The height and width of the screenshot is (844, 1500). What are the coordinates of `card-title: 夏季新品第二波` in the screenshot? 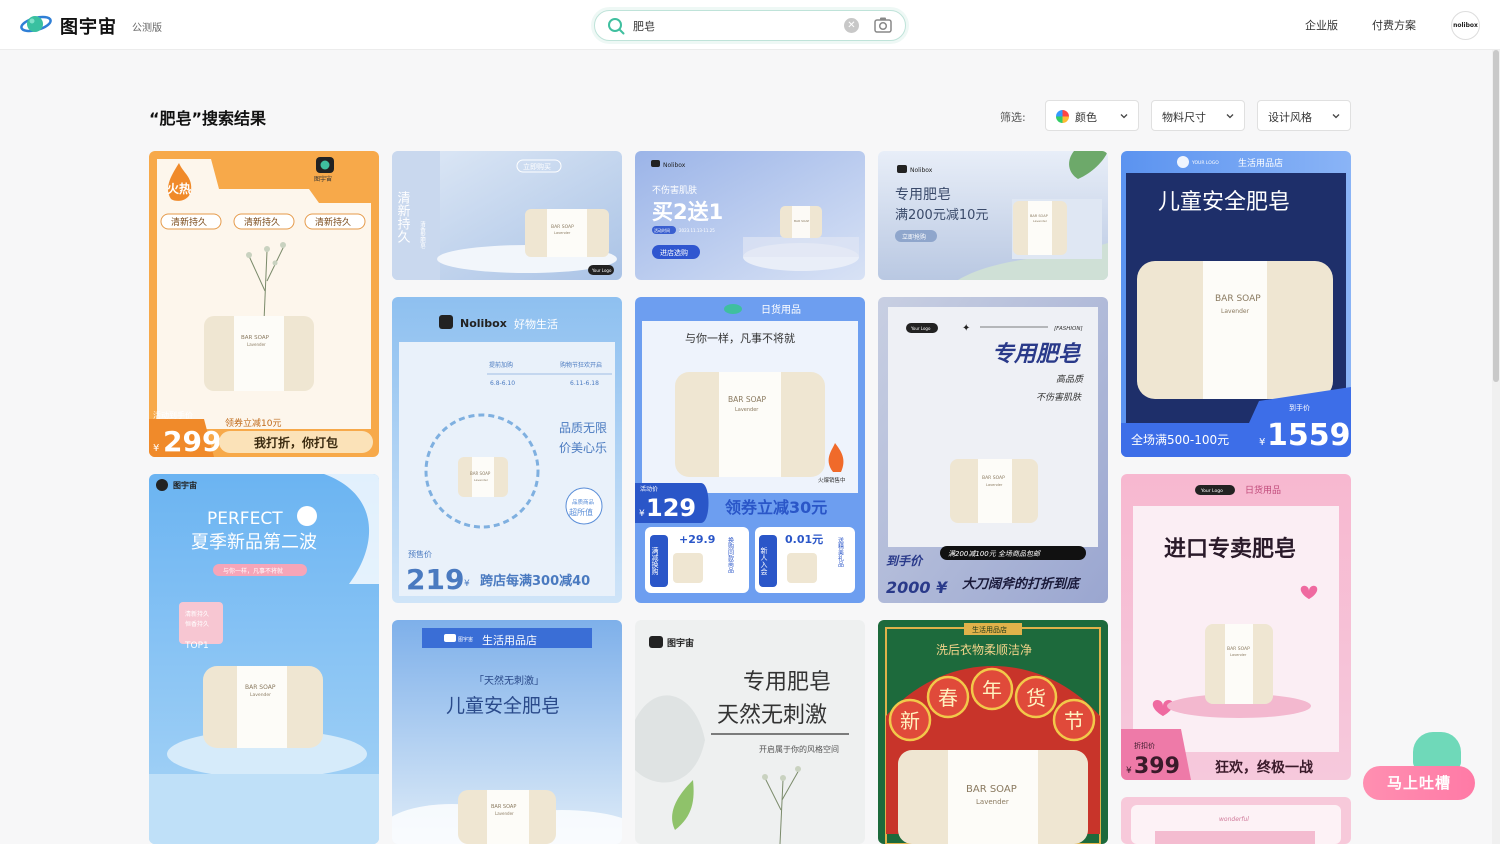 It's located at (254, 542).